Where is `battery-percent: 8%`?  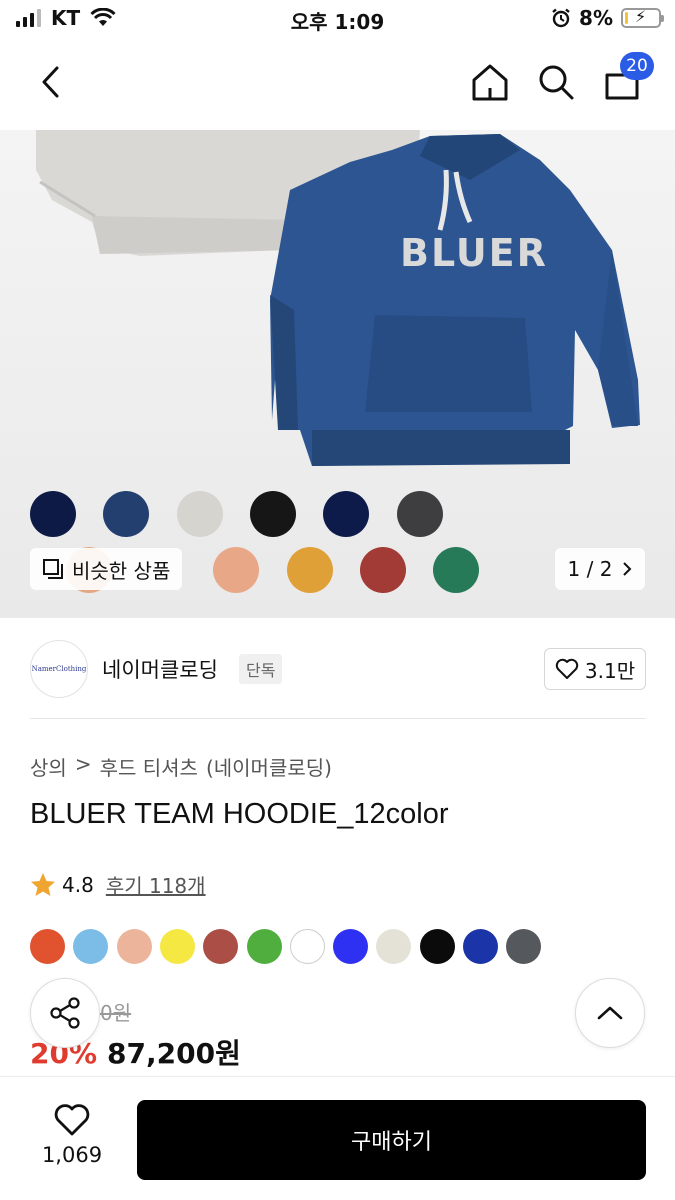 battery-percent: 8% is located at coordinates (596, 18).